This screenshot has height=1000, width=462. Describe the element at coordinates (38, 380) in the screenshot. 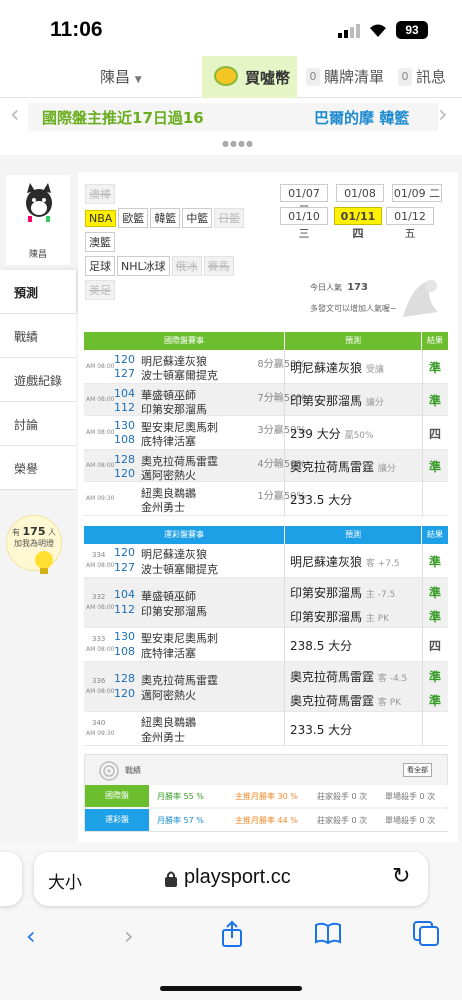

I see `sidebar-item-game-log: 遊戲紀錄` at that location.